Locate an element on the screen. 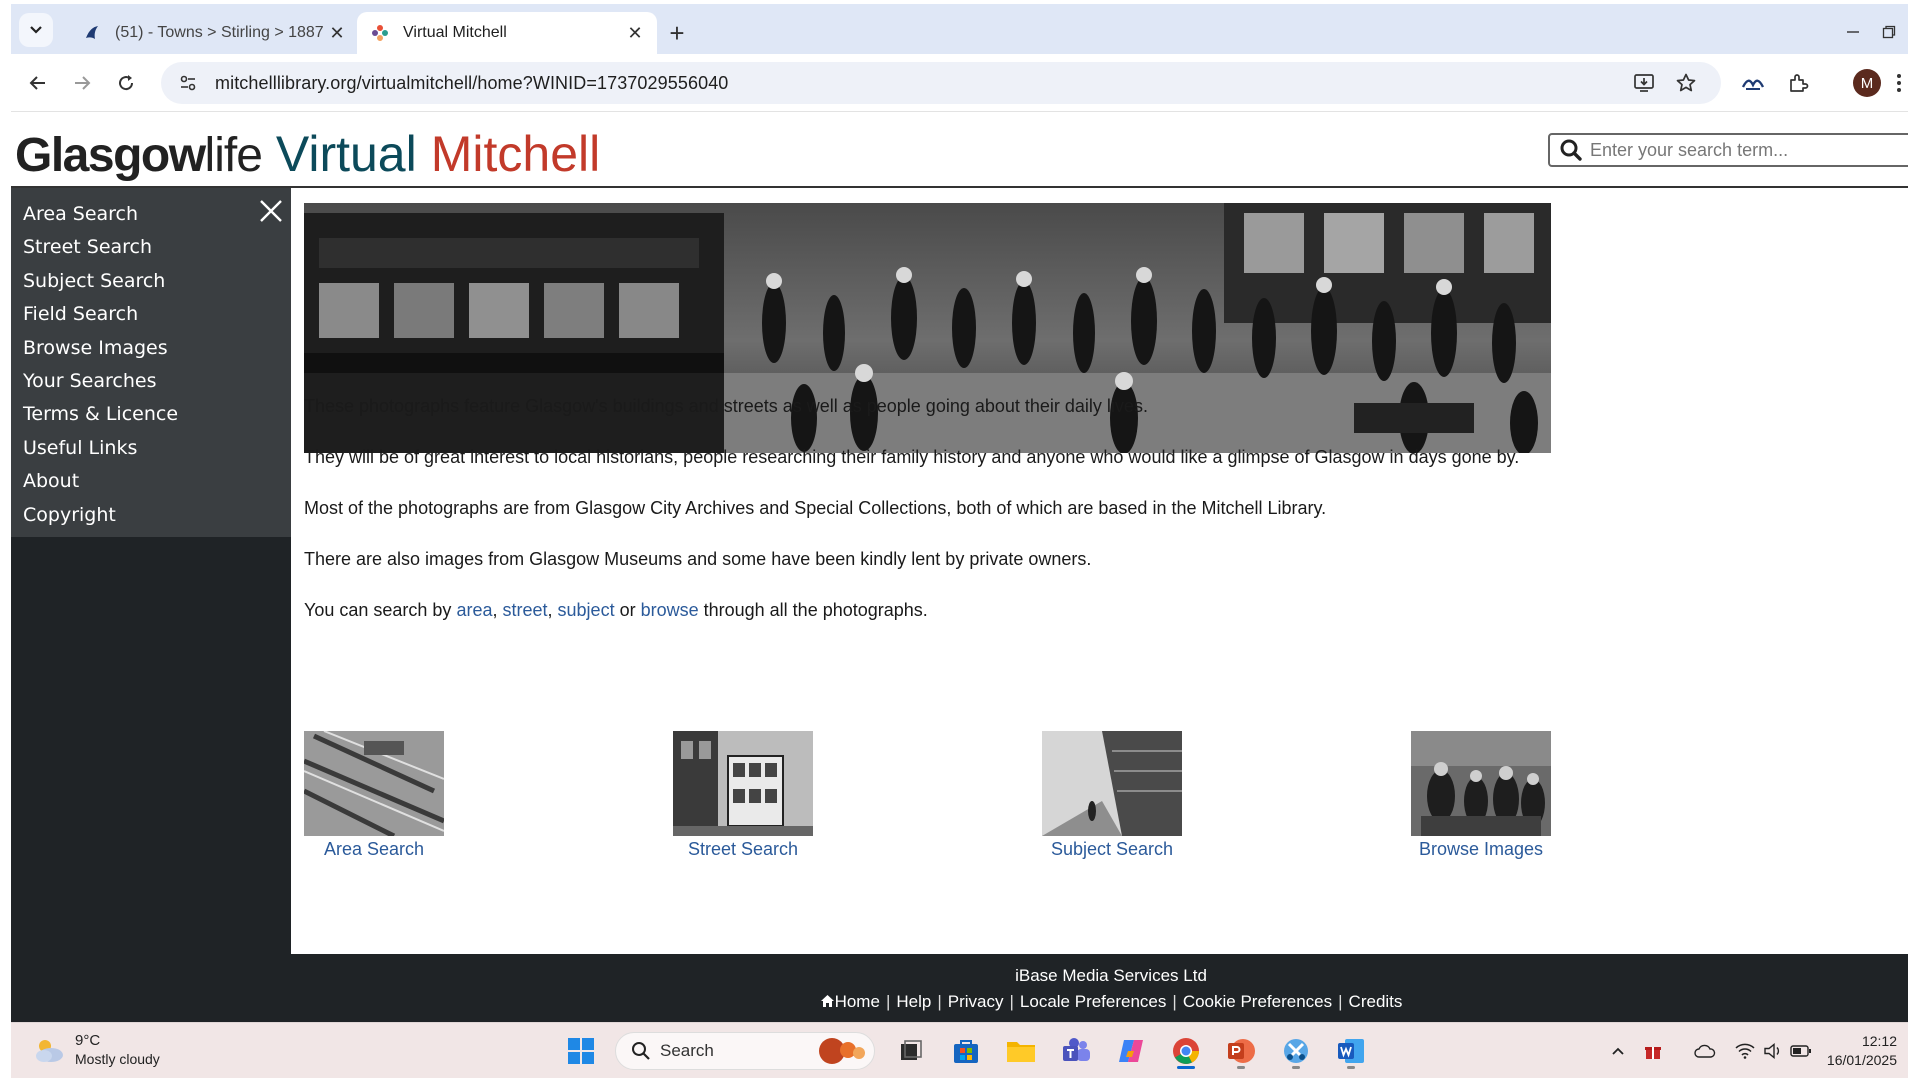 The image size is (1908, 1078). onedrive-icon is located at coordinates (1705, 1051).